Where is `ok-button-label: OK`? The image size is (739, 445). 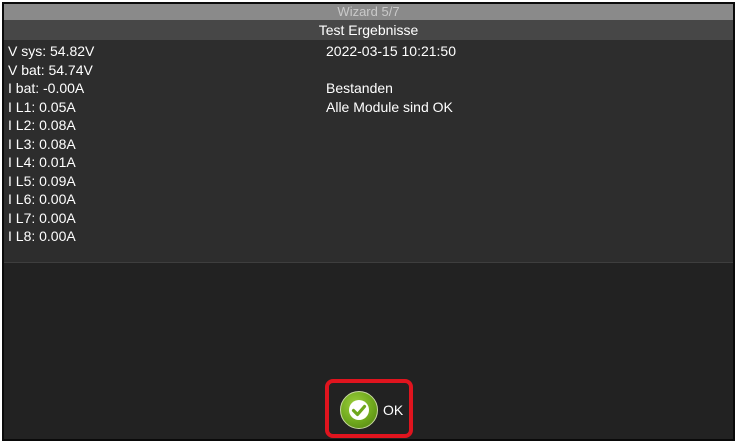 ok-button-label: OK is located at coordinates (393, 410).